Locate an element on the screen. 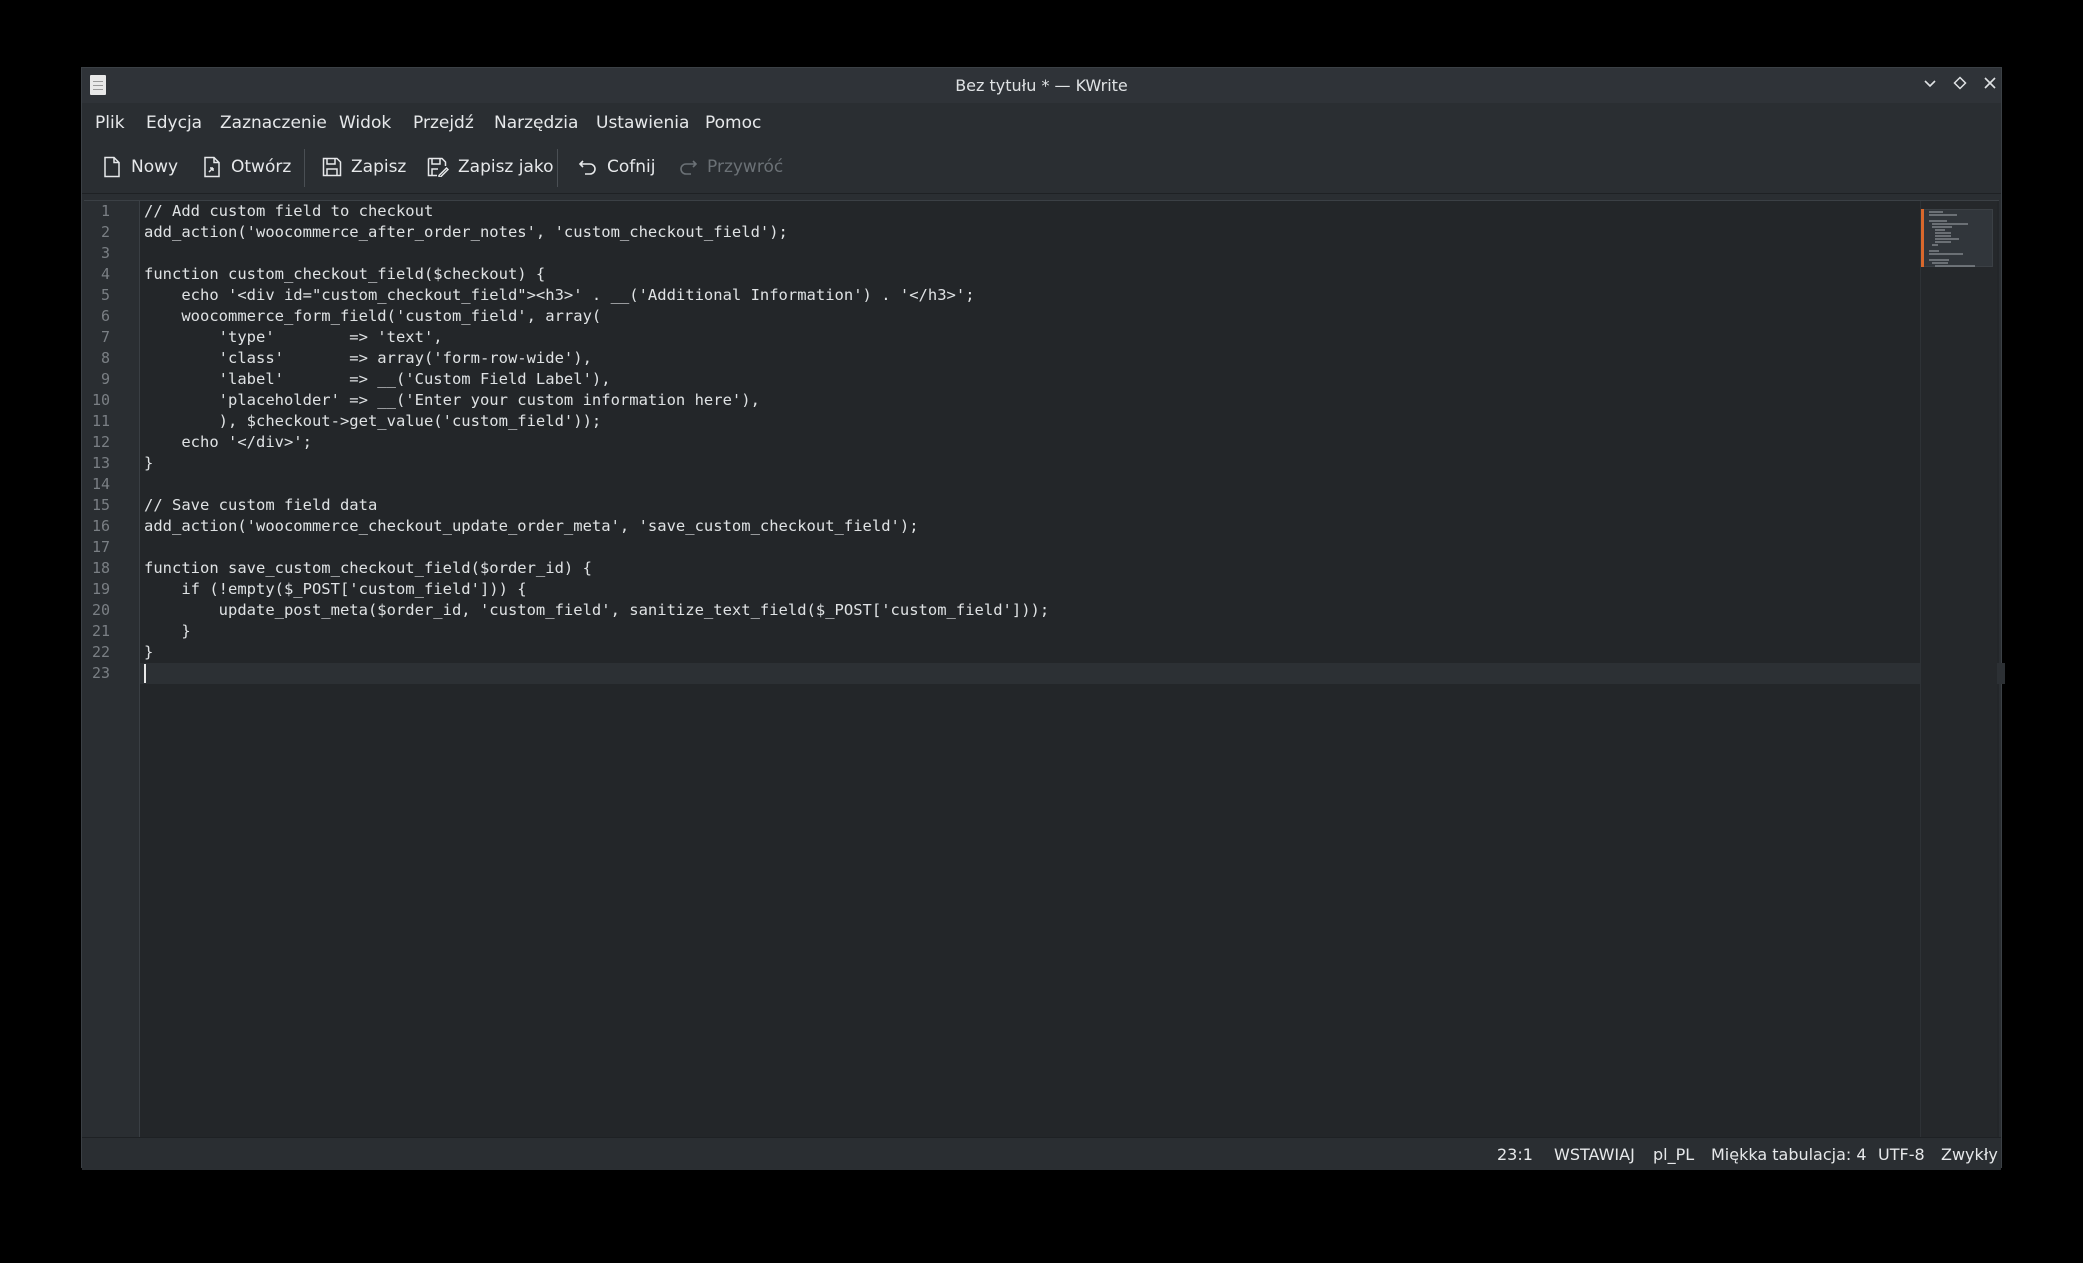  window-title: Bez tytułu * — KWrite is located at coordinates (1041, 85).